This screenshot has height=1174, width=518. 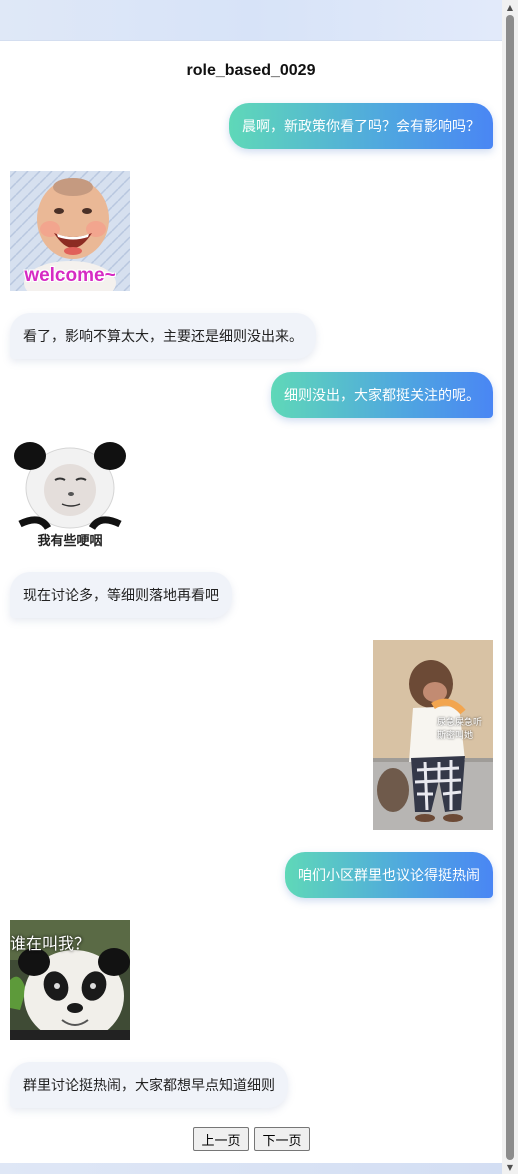 I want to click on sticker-caption-line2: 斯密叫她, so click(x=455, y=736).